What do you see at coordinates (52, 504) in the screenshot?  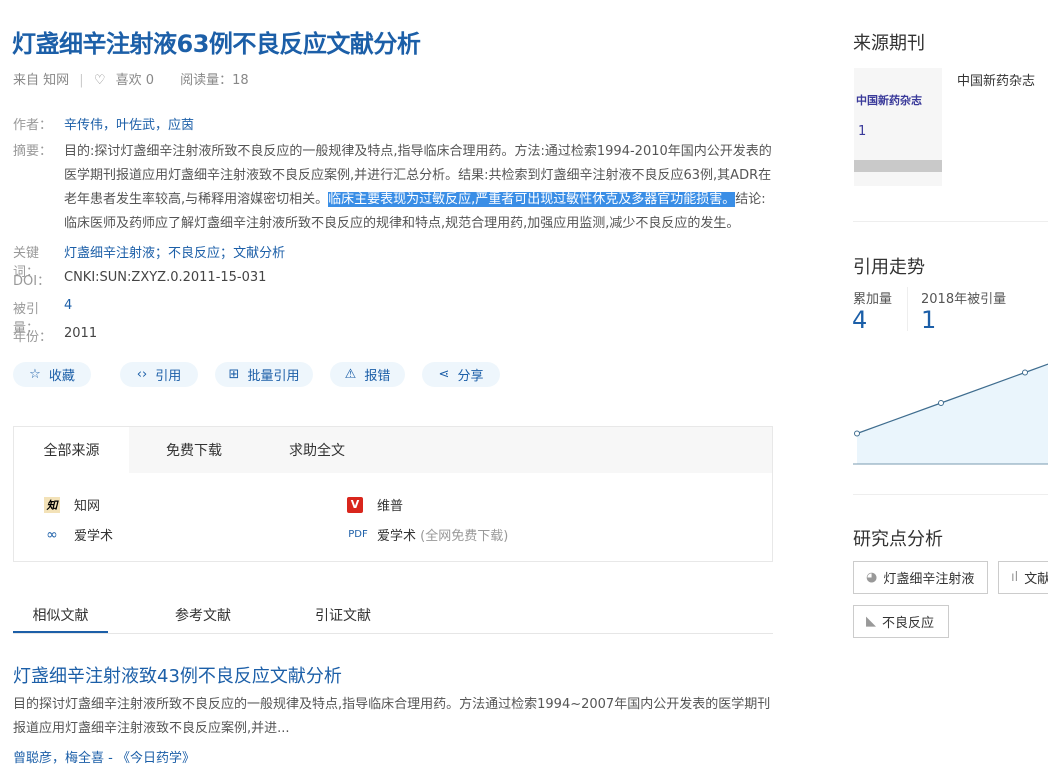 I see `cnki-icon: 知` at bounding box center [52, 504].